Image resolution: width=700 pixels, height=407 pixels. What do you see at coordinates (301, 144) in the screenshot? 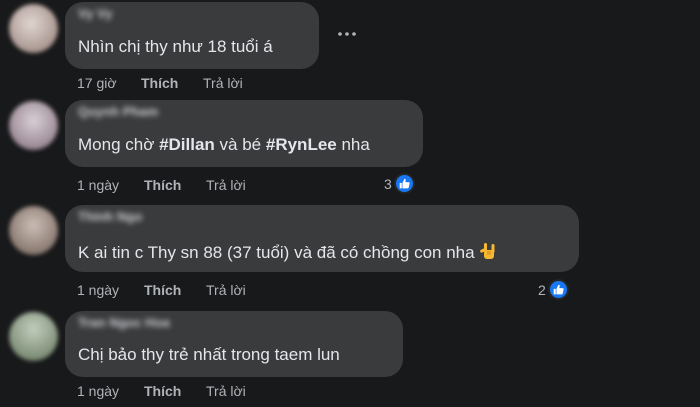
I see `hashtag-link: #RynLee` at bounding box center [301, 144].